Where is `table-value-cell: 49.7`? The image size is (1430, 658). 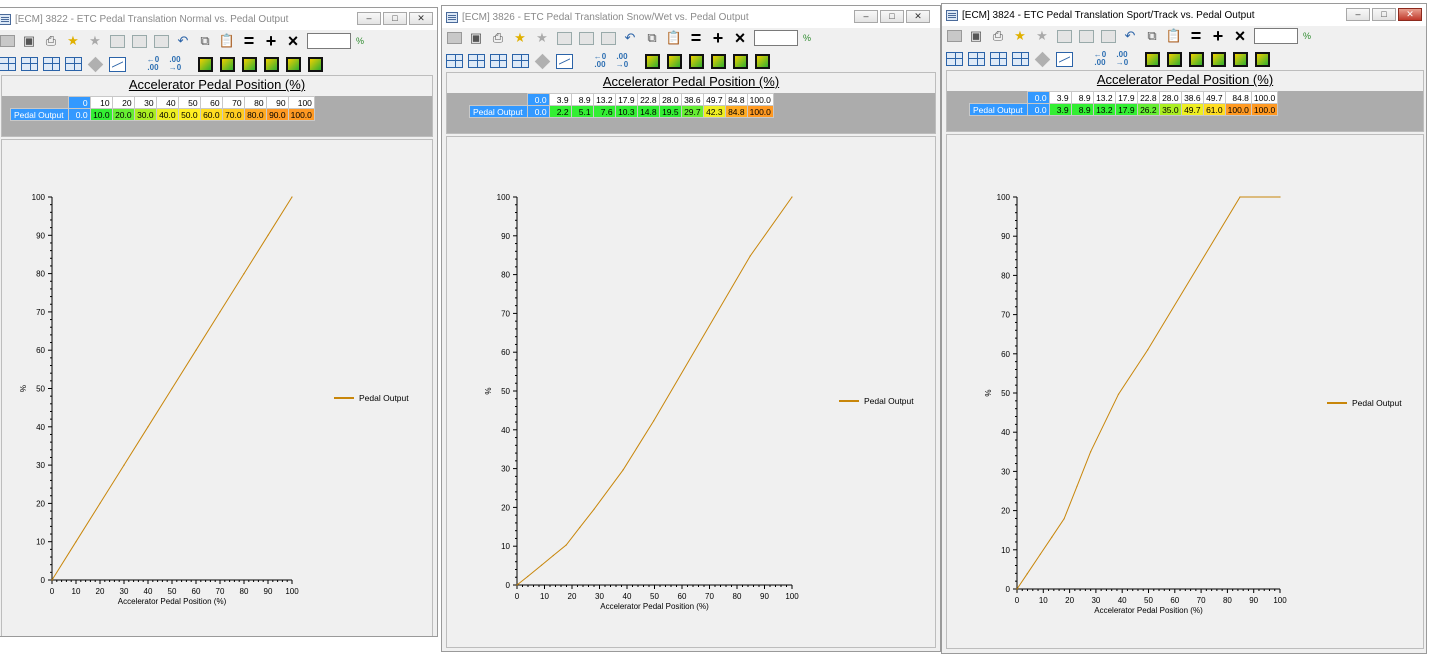
table-value-cell: 49.7 is located at coordinates (1192, 109).